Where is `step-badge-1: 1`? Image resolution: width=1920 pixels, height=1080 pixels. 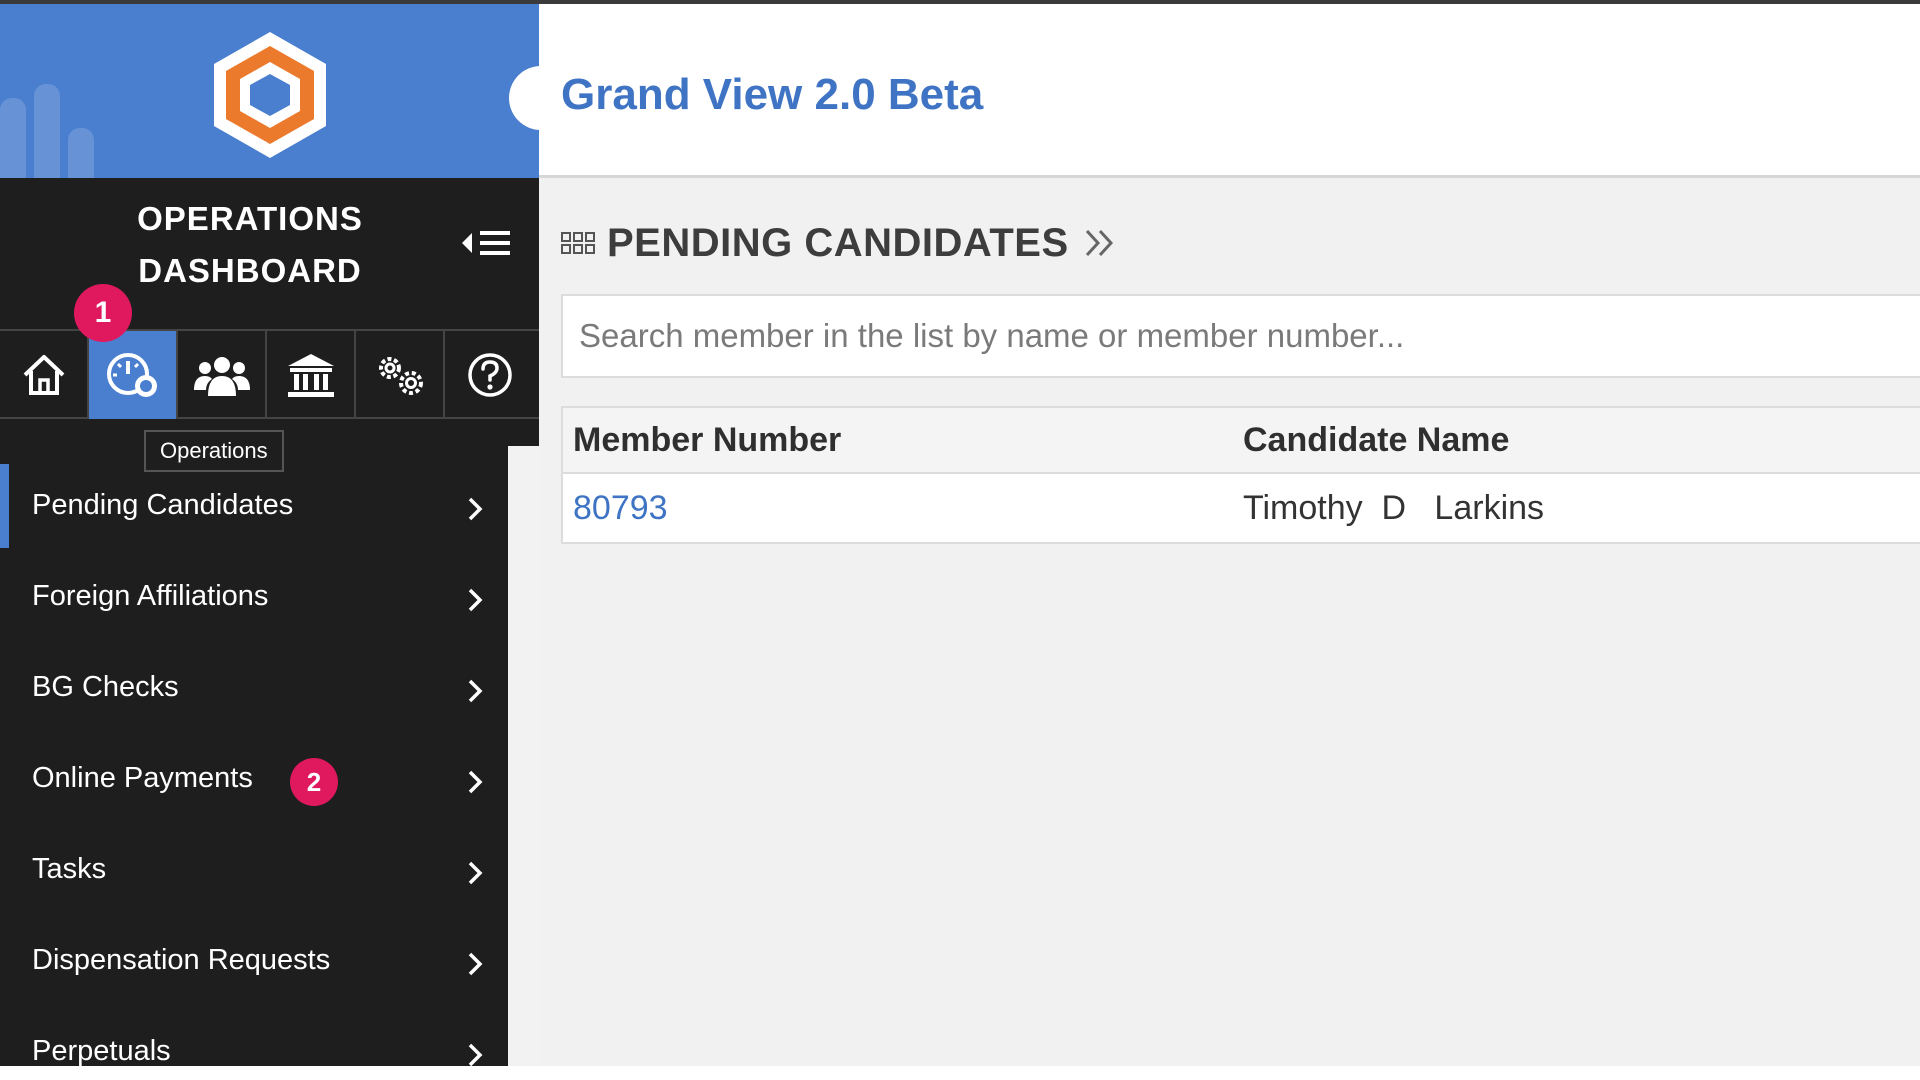 step-badge-1: 1 is located at coordinates (103, 313).